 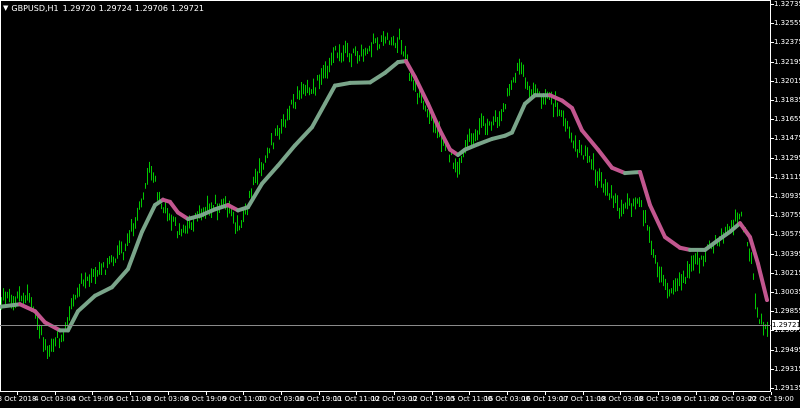 What do you see at coordinates (35, 8) in the screenshot?
I see `symbol-label: GBPUSD,H1` at bounding box center [35, 8].